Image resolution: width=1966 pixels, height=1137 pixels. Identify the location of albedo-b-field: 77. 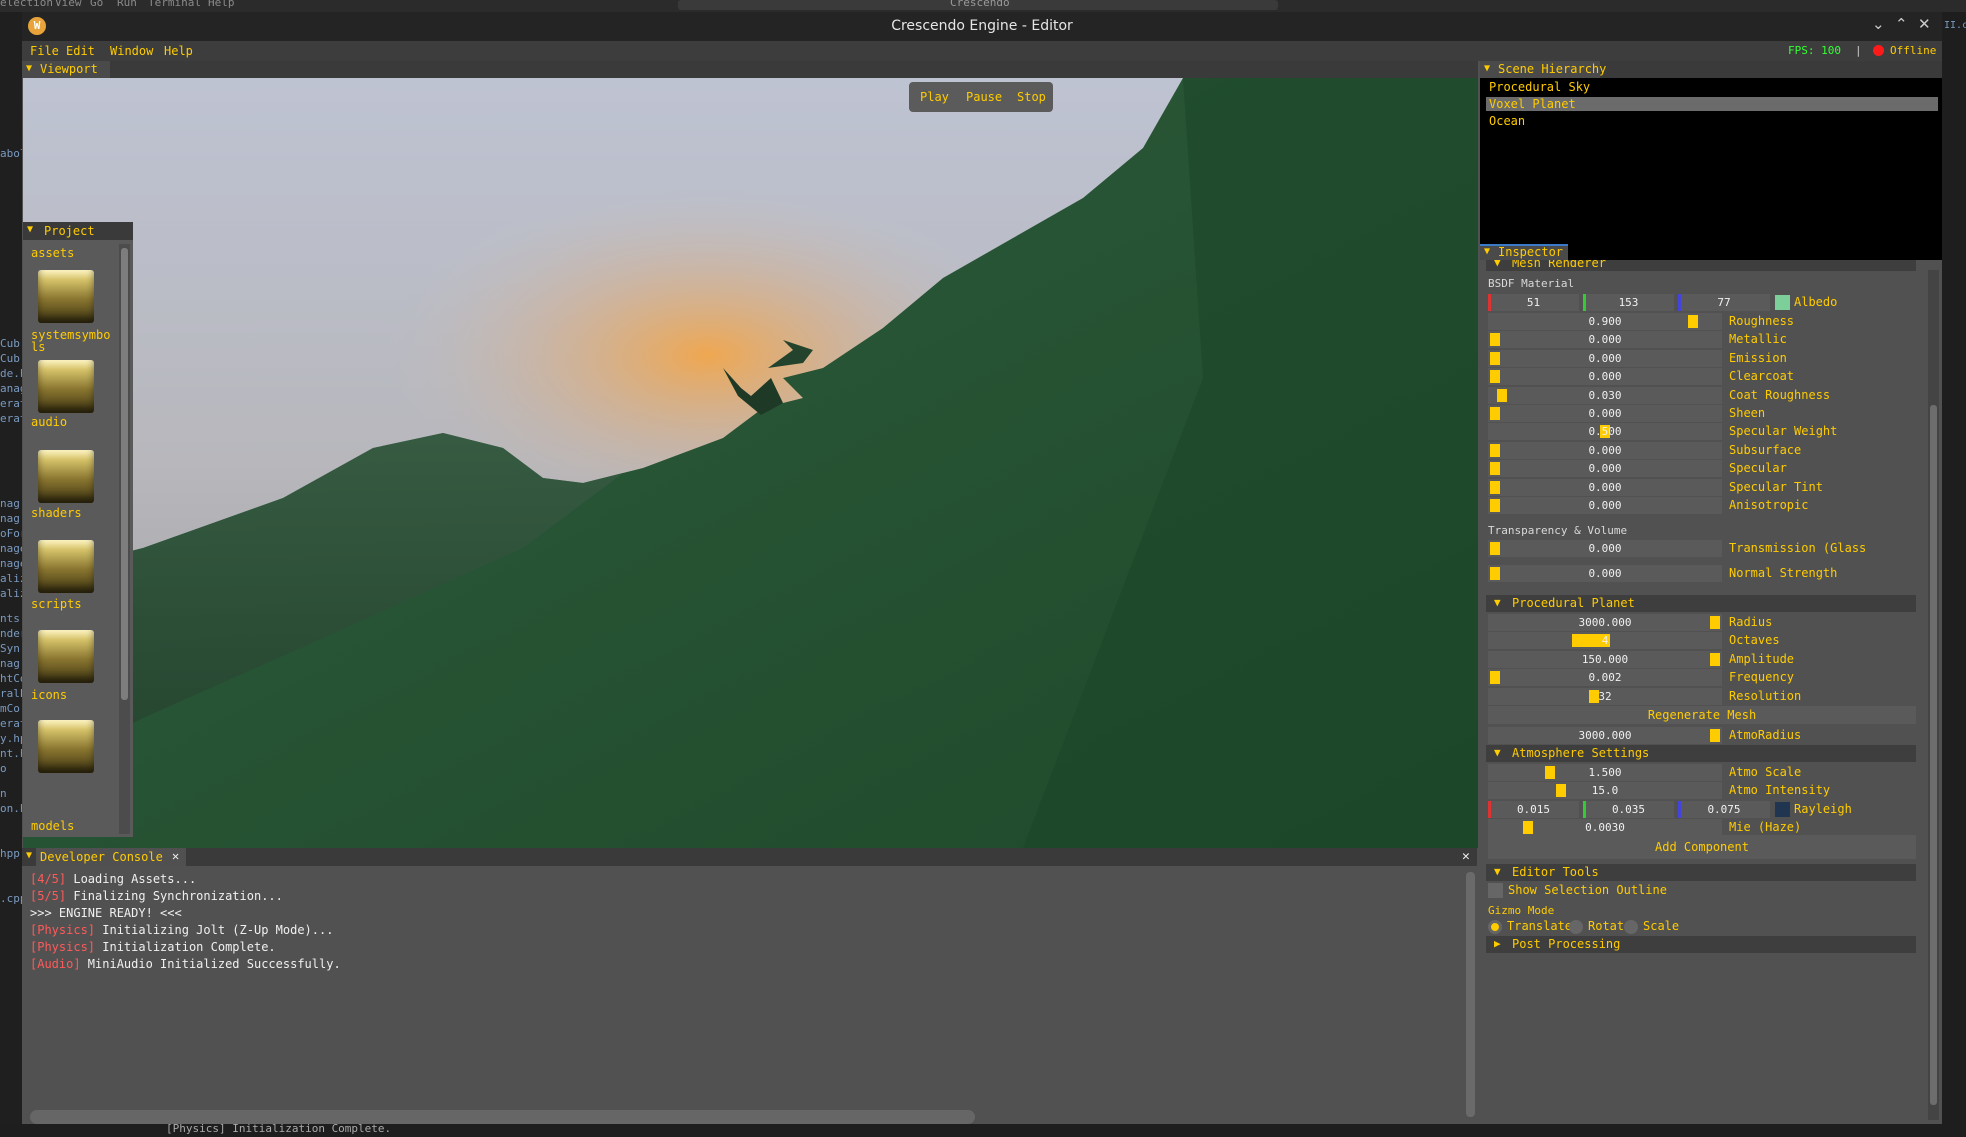
(1724, 302).